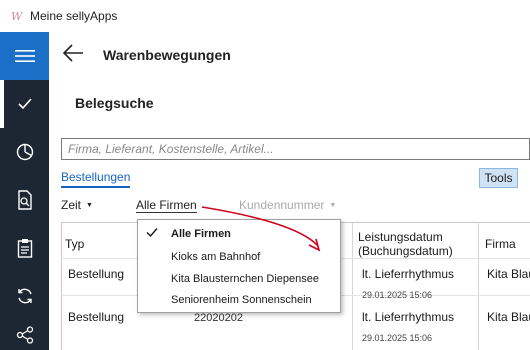  I want to click on sync-icon, so click(24, 296).